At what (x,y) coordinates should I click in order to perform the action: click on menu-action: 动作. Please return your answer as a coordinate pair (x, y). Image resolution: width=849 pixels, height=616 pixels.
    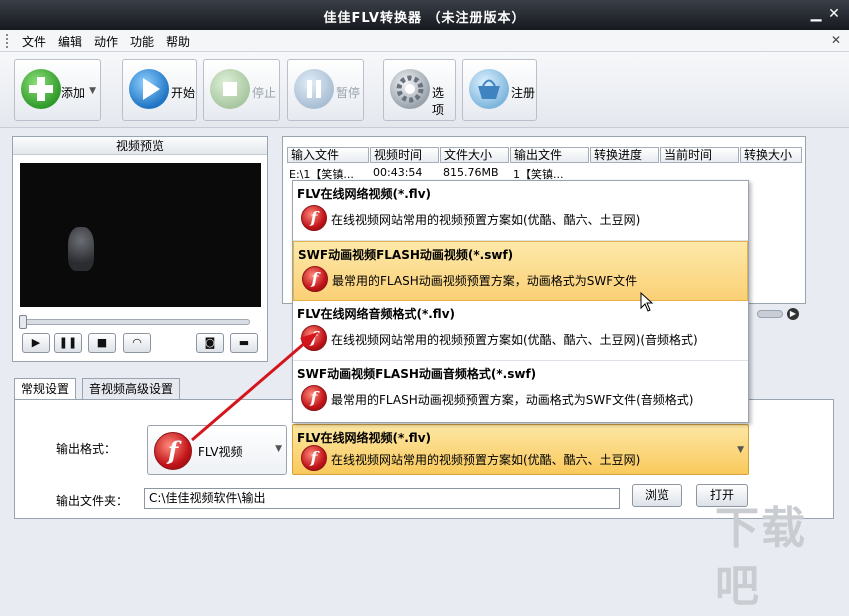
    Looking at the image, I should click on (106, 41).